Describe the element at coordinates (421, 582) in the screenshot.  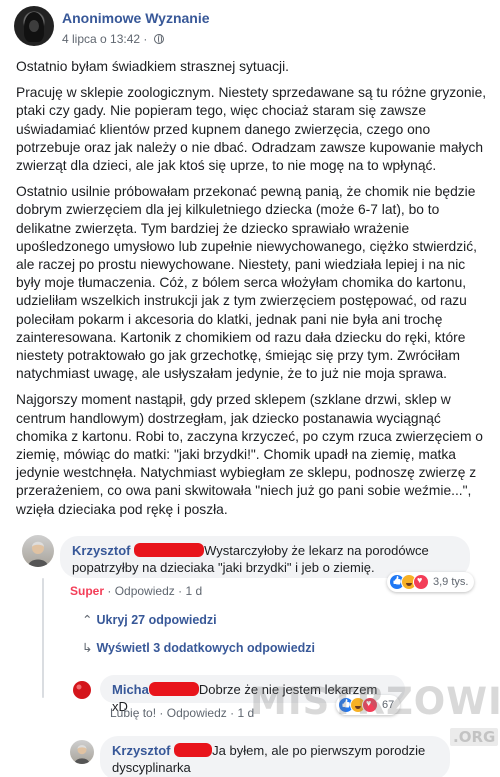
I see `love-reaction-icon` at that location.